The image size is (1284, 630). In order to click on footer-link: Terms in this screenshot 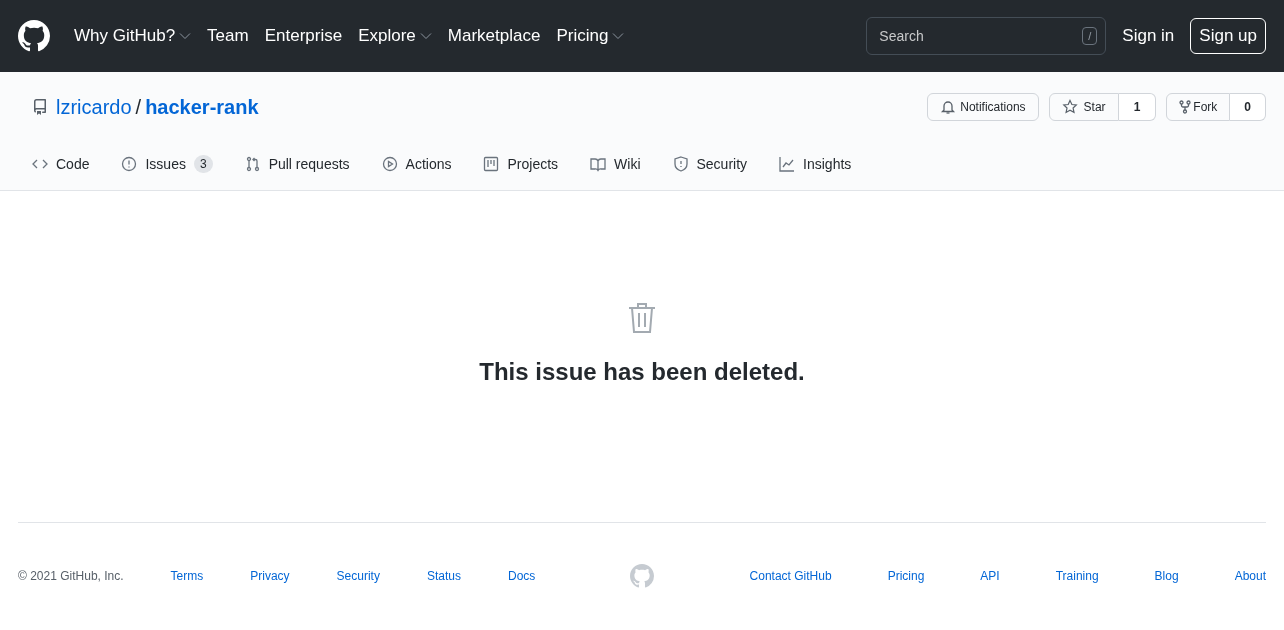, I will do `click(187, 576)`.